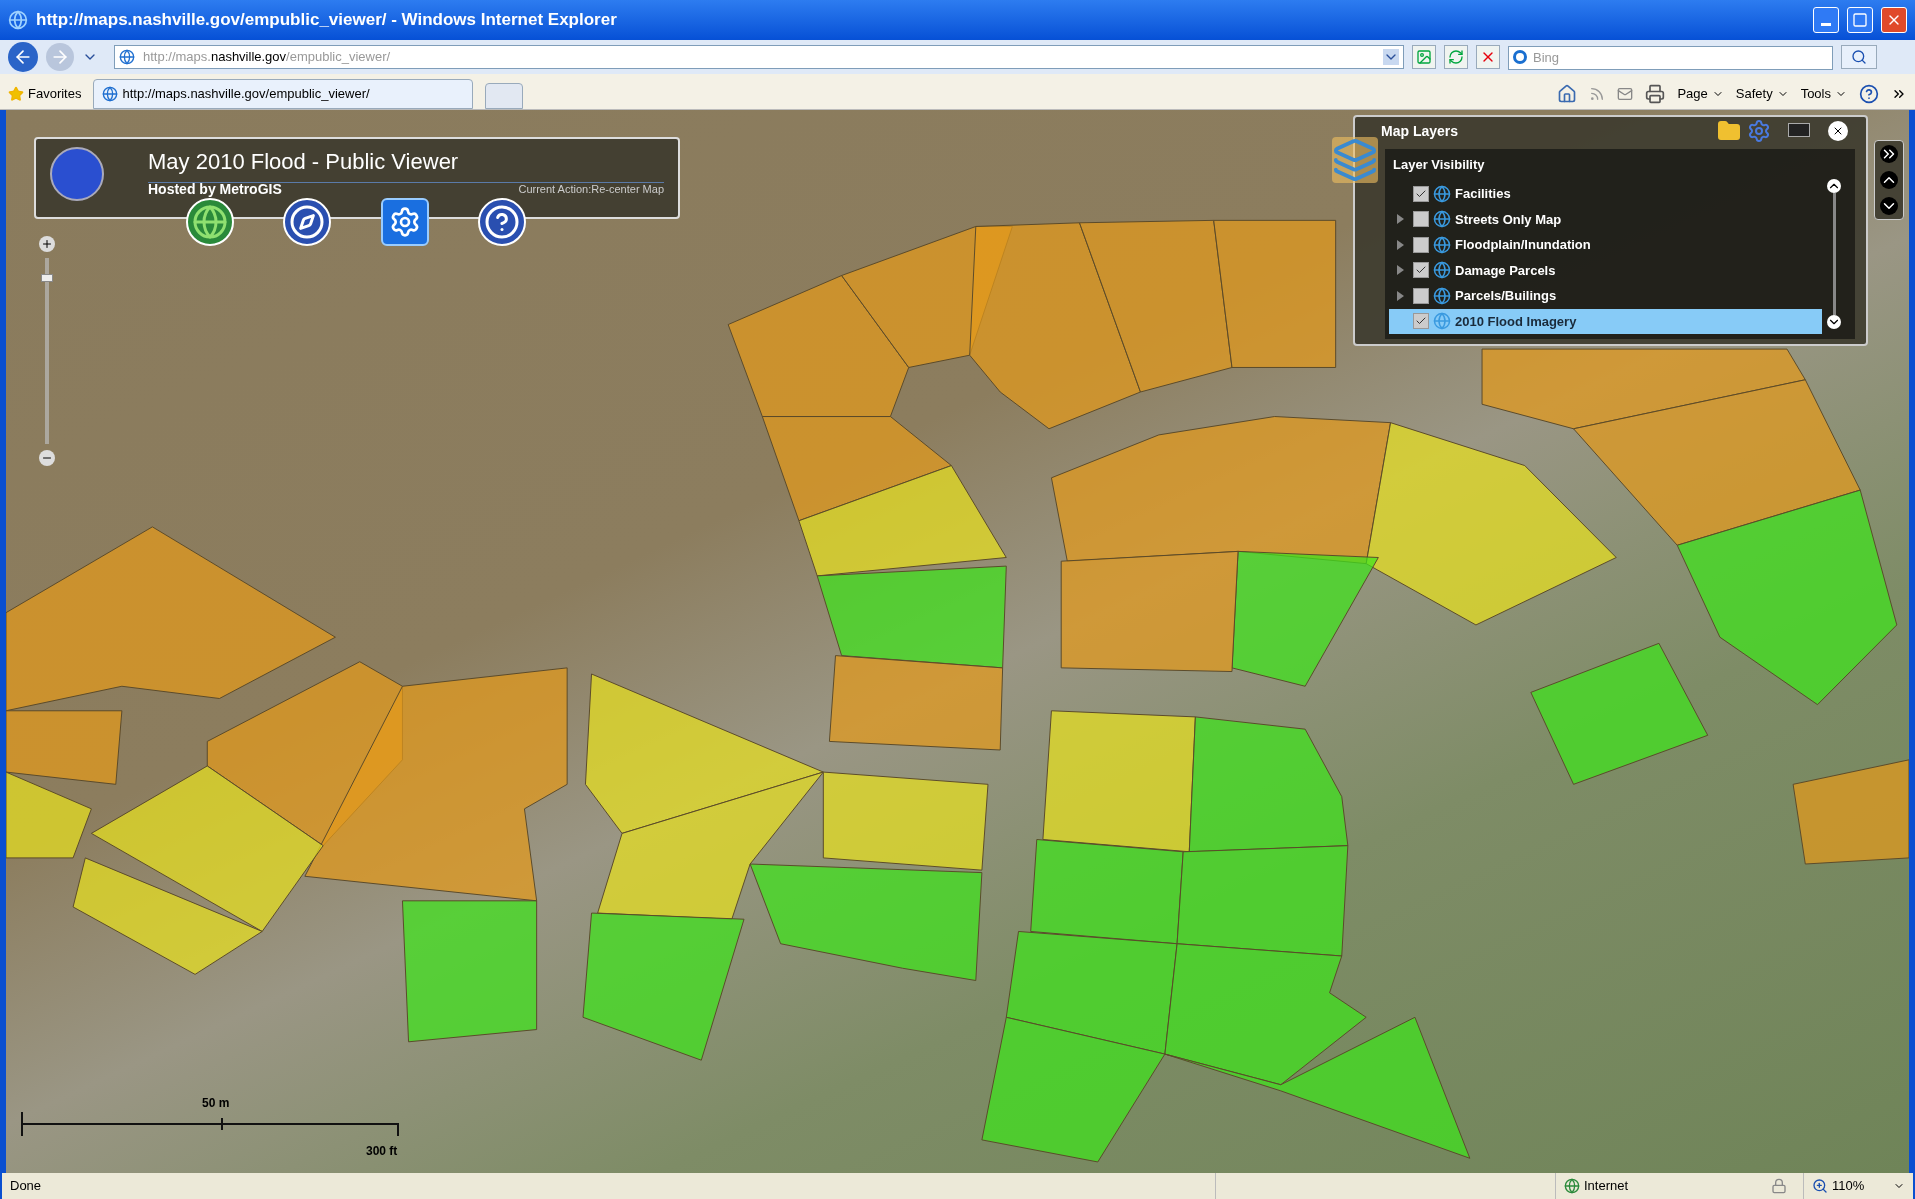 The width and height of the screenshot is (1915, 1199). What do you see at coordinates (1729, 131) in the screenshot?
I see `folder-icon` at bounding box center [1729, 131].